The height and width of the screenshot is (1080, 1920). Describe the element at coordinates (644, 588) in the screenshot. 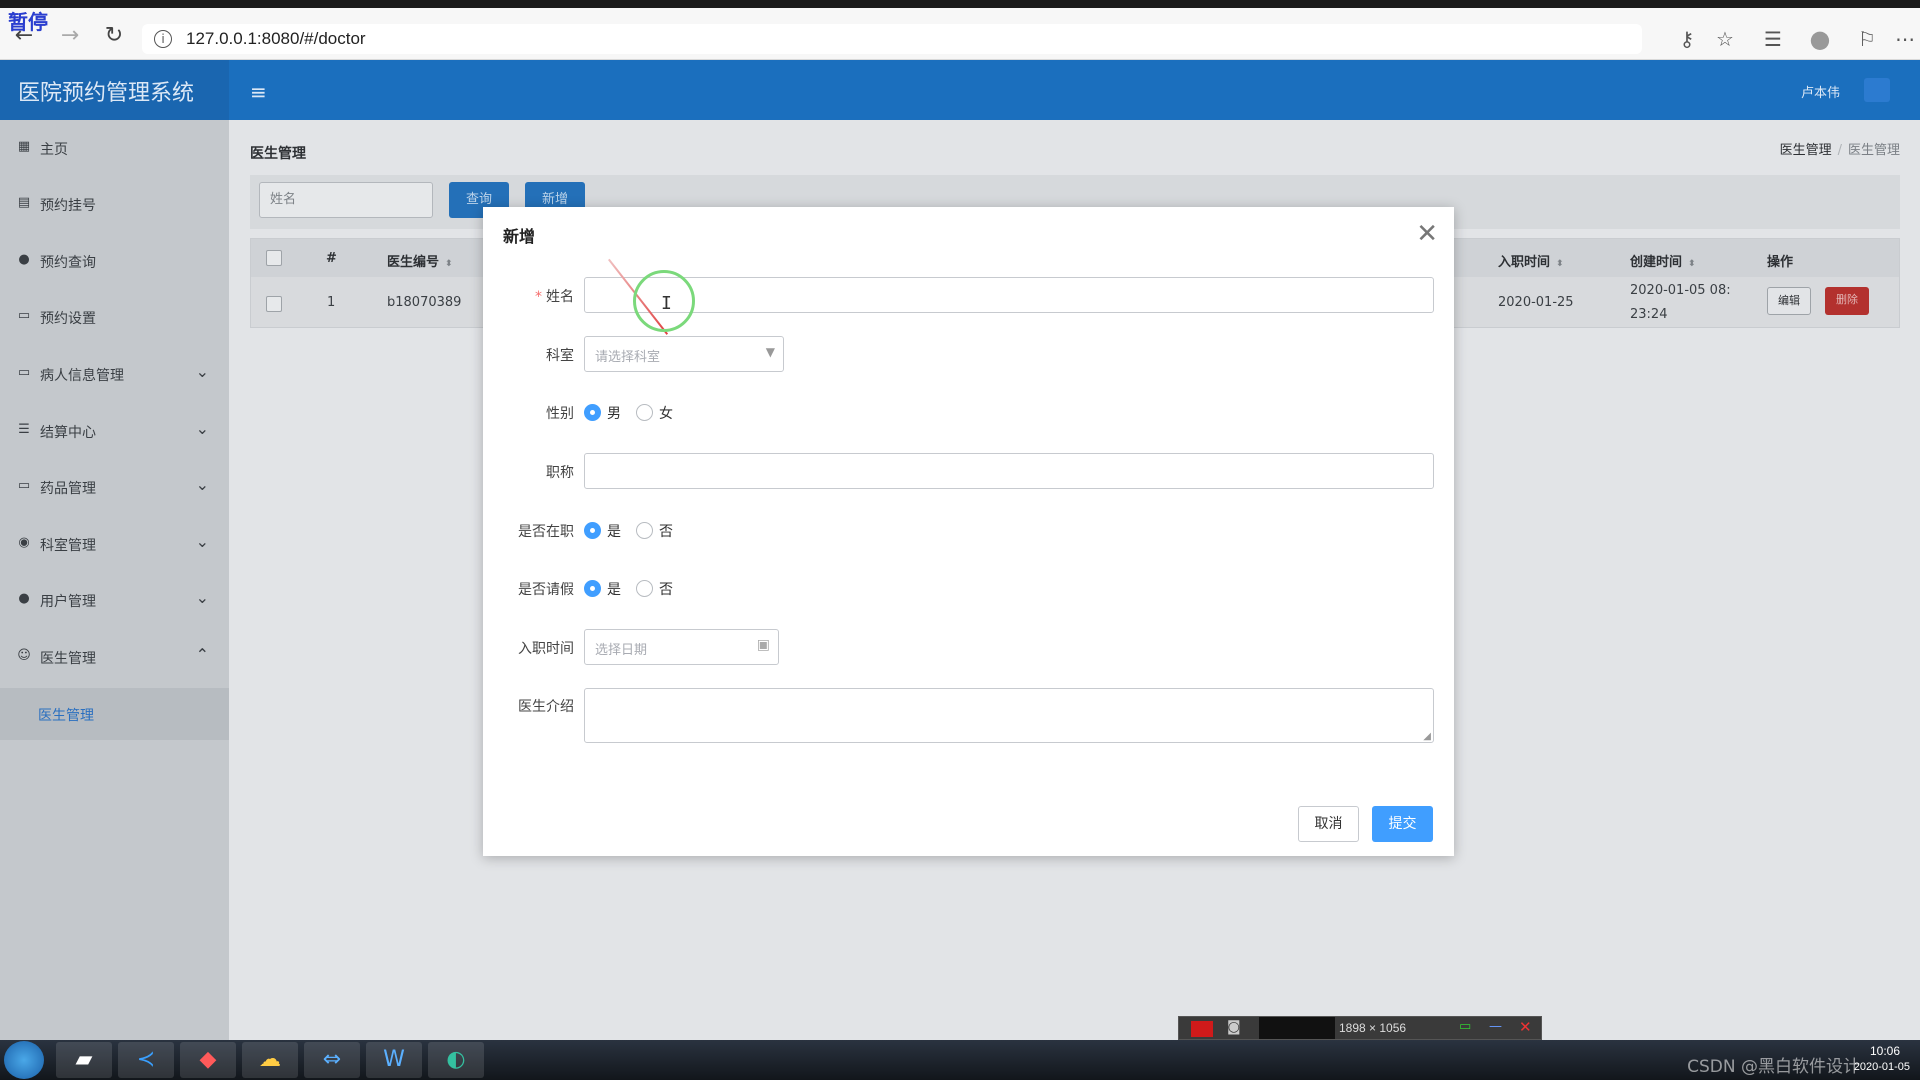

I see `on-leave-no-radio` at that location.